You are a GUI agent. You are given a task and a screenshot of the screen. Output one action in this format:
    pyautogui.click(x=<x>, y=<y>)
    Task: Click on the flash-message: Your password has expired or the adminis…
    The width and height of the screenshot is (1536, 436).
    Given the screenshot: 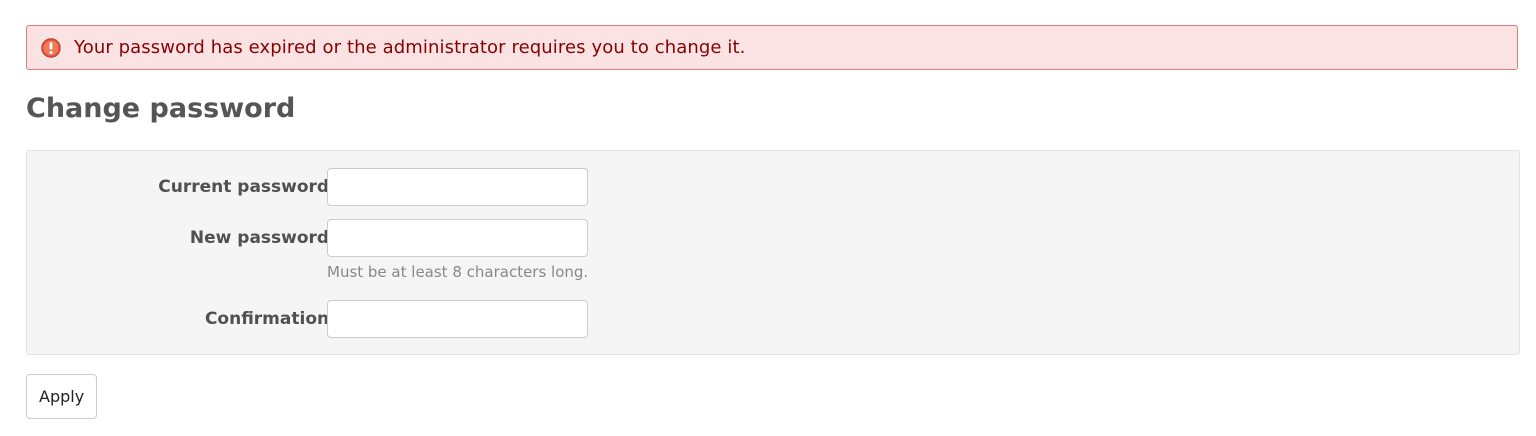 What is the action you would take?
    pyautogui.click(x=410, y=47)
    